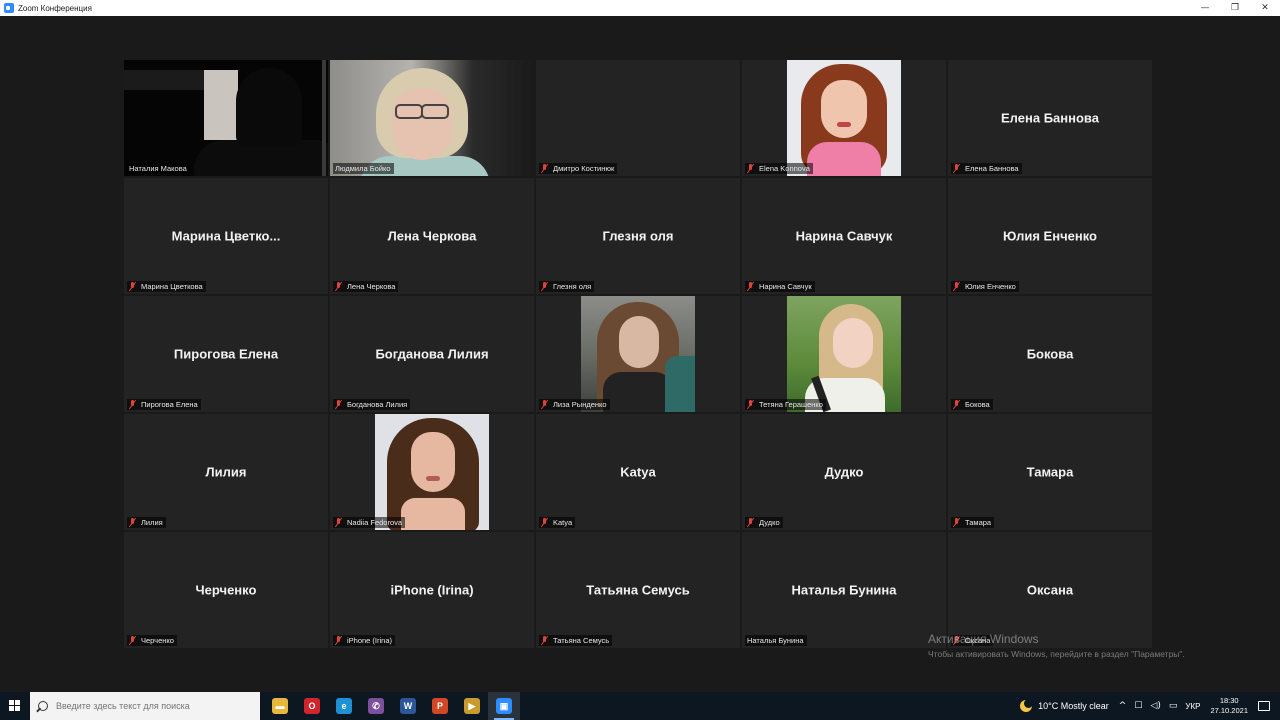  Describe the element at coordinates (780, 286) in the screenshot. I see `participant-name-label: Нарина Савчук` at that location.